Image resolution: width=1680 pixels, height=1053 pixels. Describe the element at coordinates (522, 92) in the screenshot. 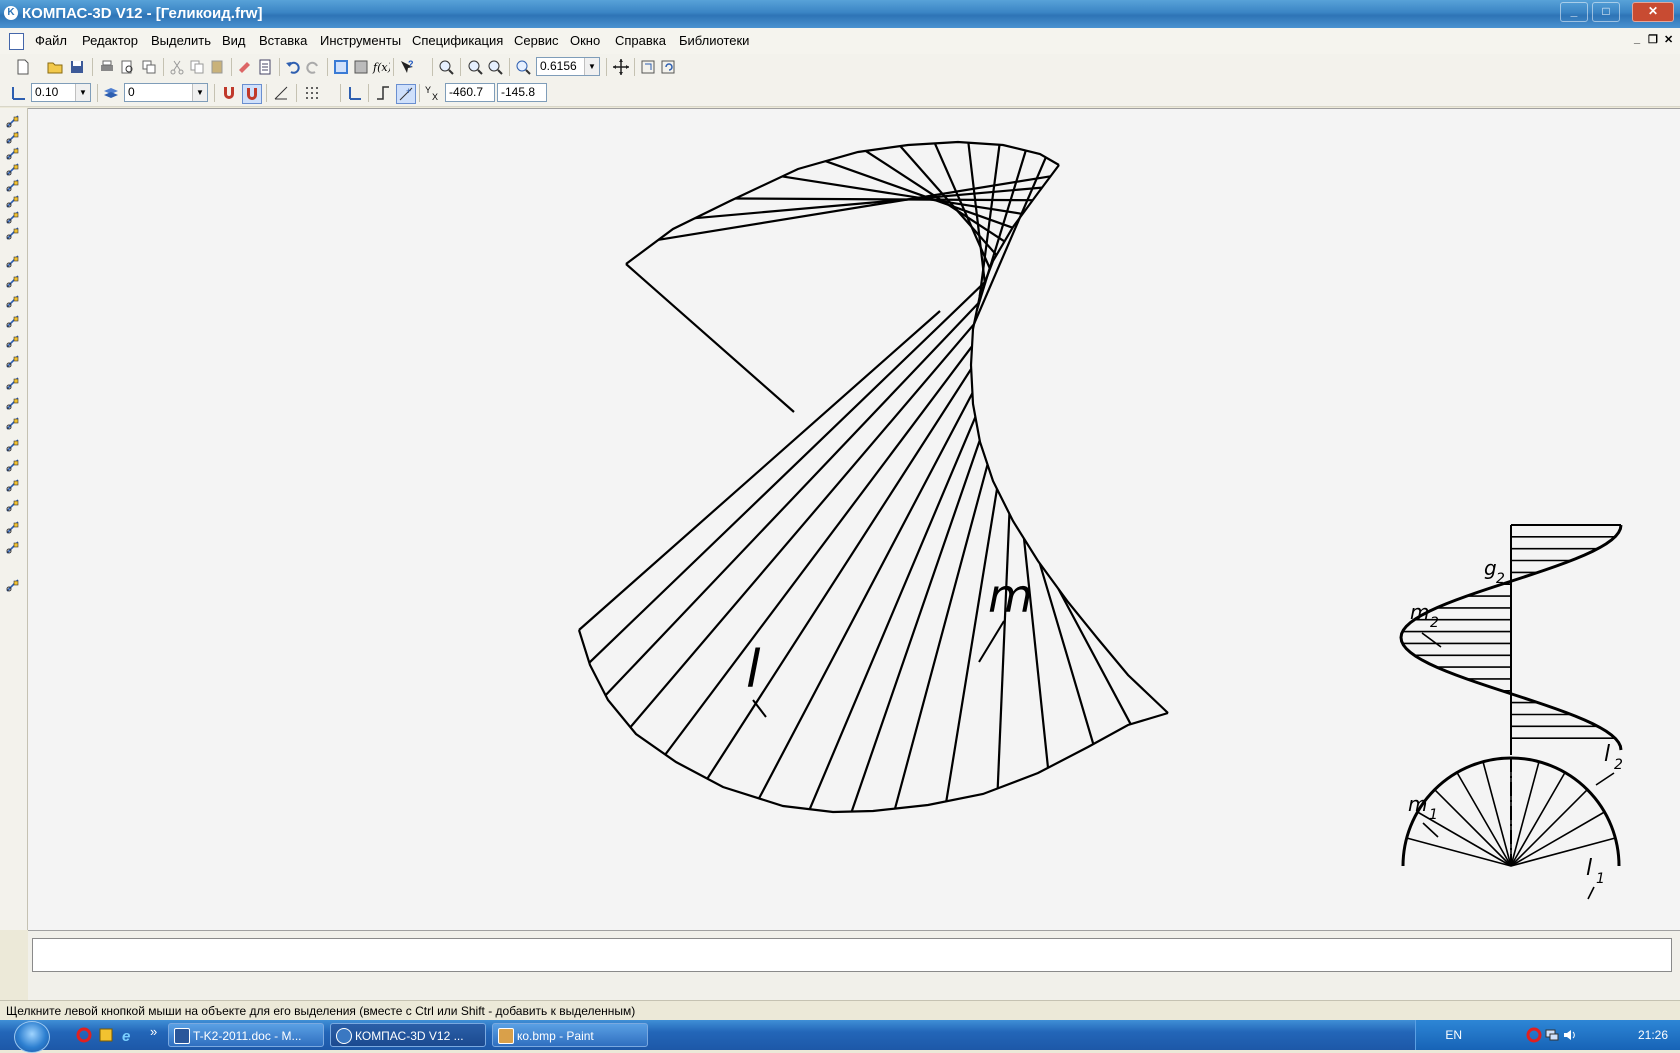

I see `coord-y-field: -145.8` at that location.